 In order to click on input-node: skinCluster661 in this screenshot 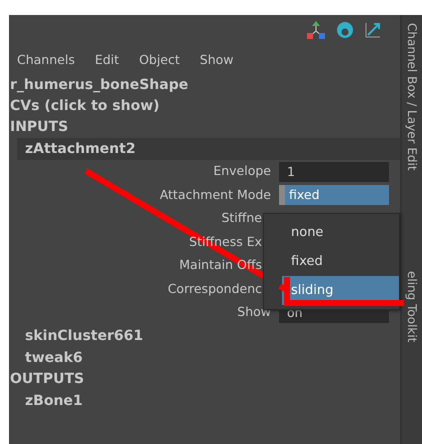, I will do `click(204, 335)`.